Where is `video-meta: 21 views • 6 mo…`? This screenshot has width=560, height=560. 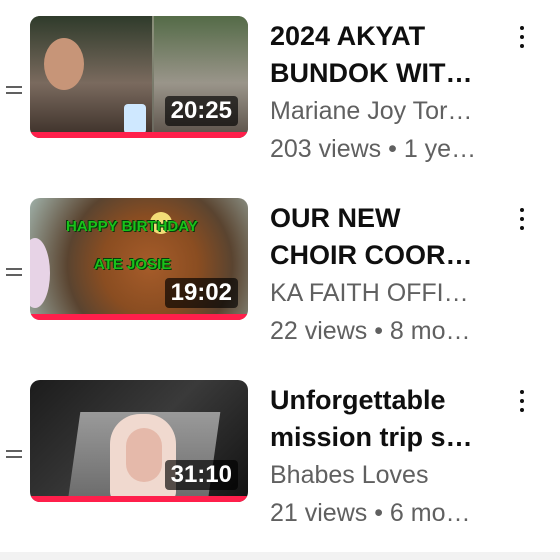
video-meta: 21 views • 6 mo… is located at coordinates (370, 513).